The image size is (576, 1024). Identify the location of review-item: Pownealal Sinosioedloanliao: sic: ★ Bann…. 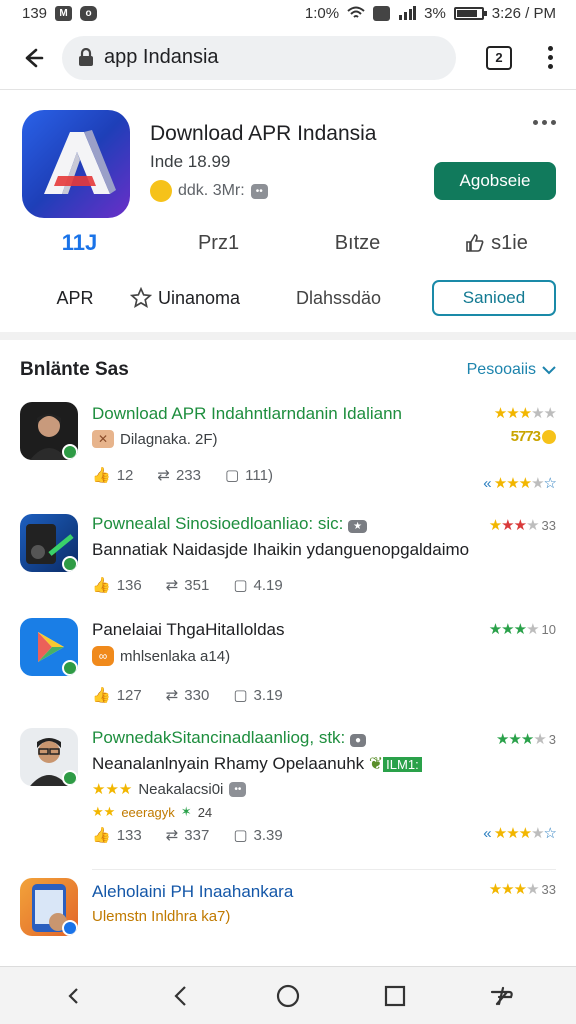
(288, 564).